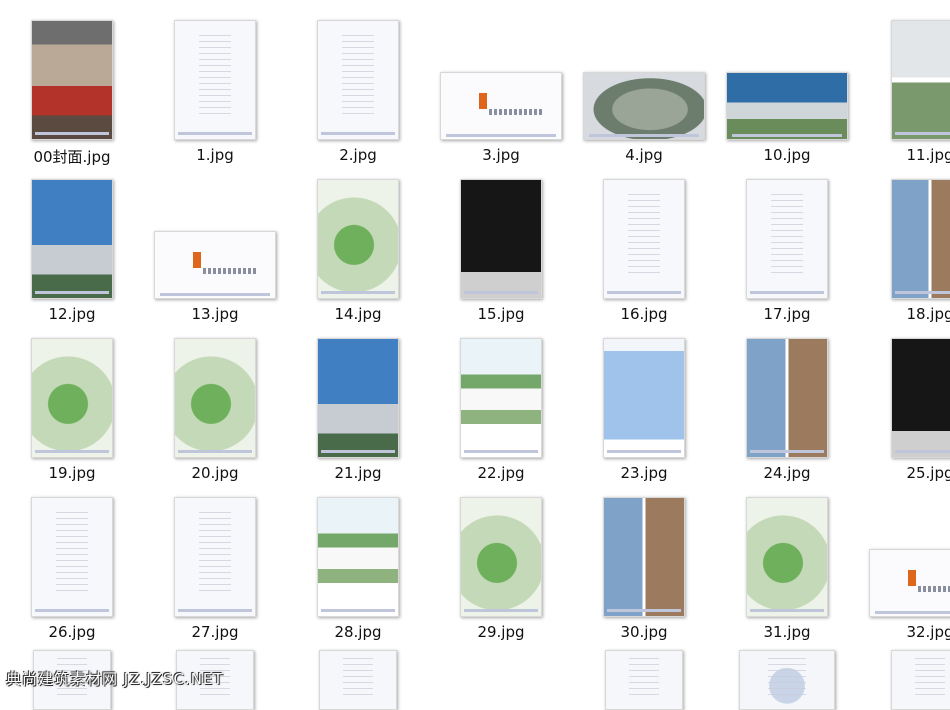  I want to click on file-item: 3.jpg, so click(501, 90).